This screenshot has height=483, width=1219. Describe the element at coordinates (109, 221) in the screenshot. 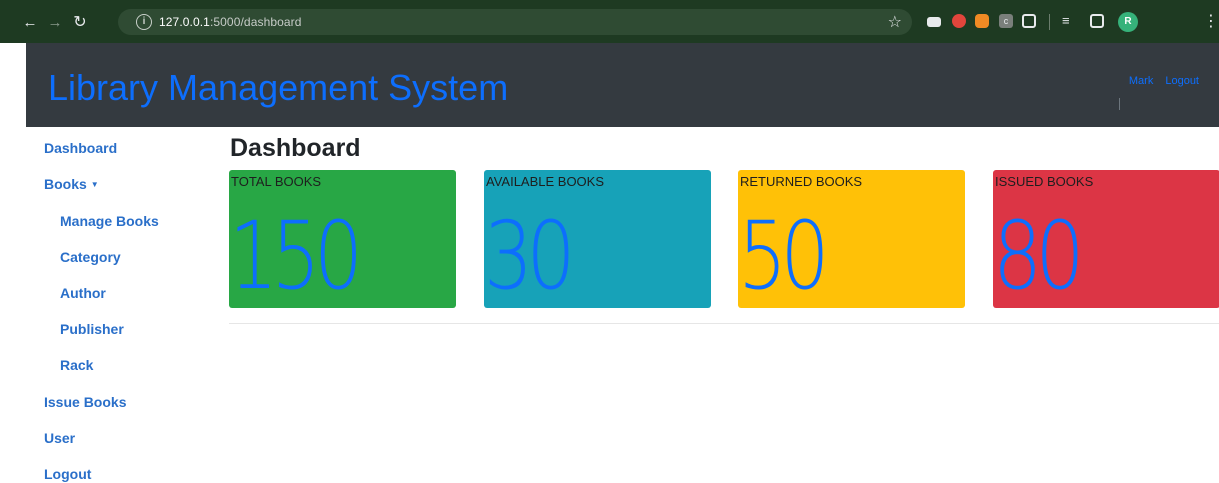

I see `sidebar-item-manage-books: Manage Books` at that location.